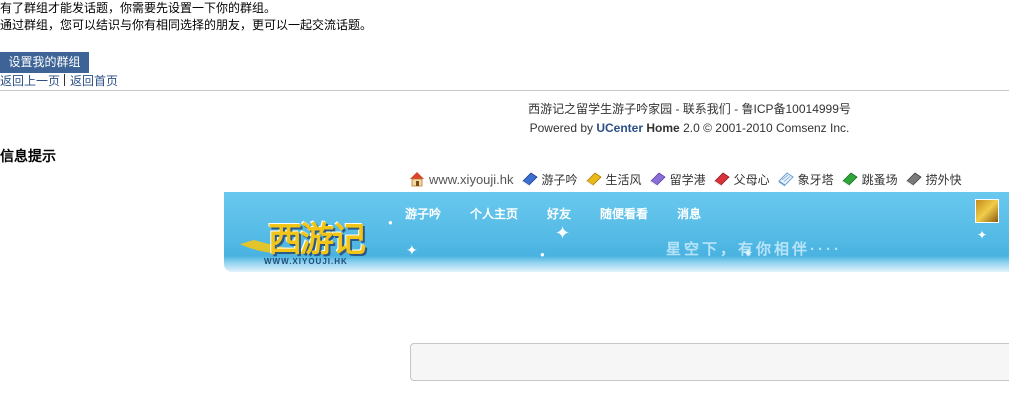 This screenshot has height=404, width=1009. What do you see at coordinates (785, 179) in the screenshot?
I see `notebook-icon` at bounding box center [785, 179].